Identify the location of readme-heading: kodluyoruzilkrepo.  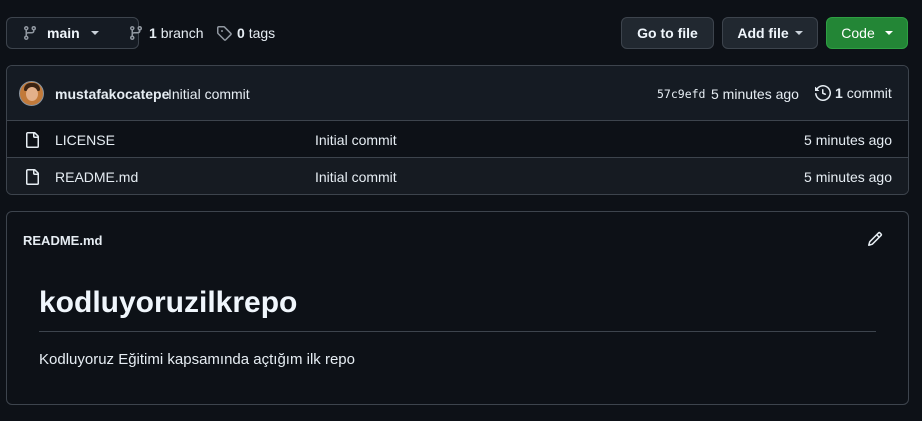
(457, 308).